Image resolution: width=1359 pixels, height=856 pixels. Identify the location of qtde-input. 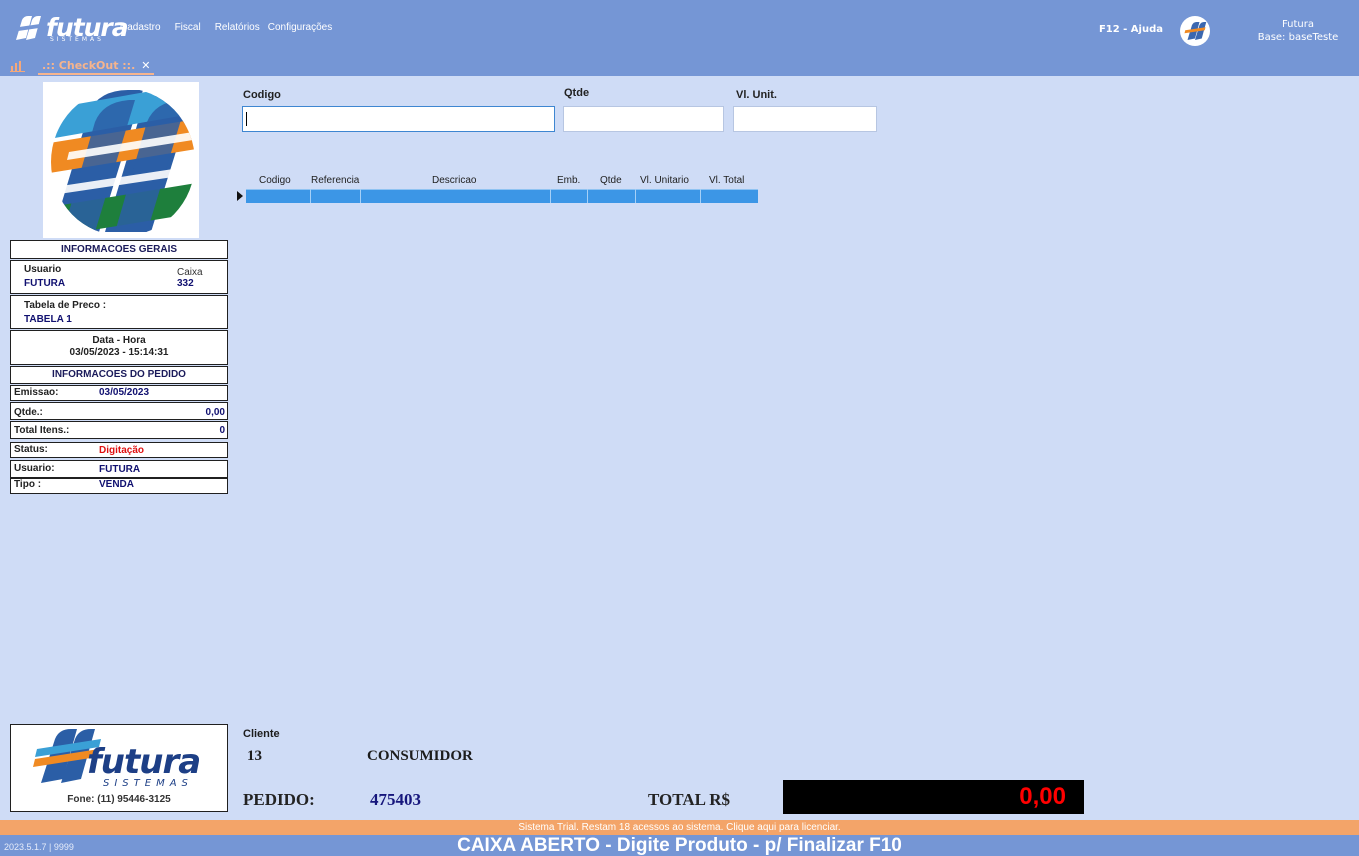
(643, 119).